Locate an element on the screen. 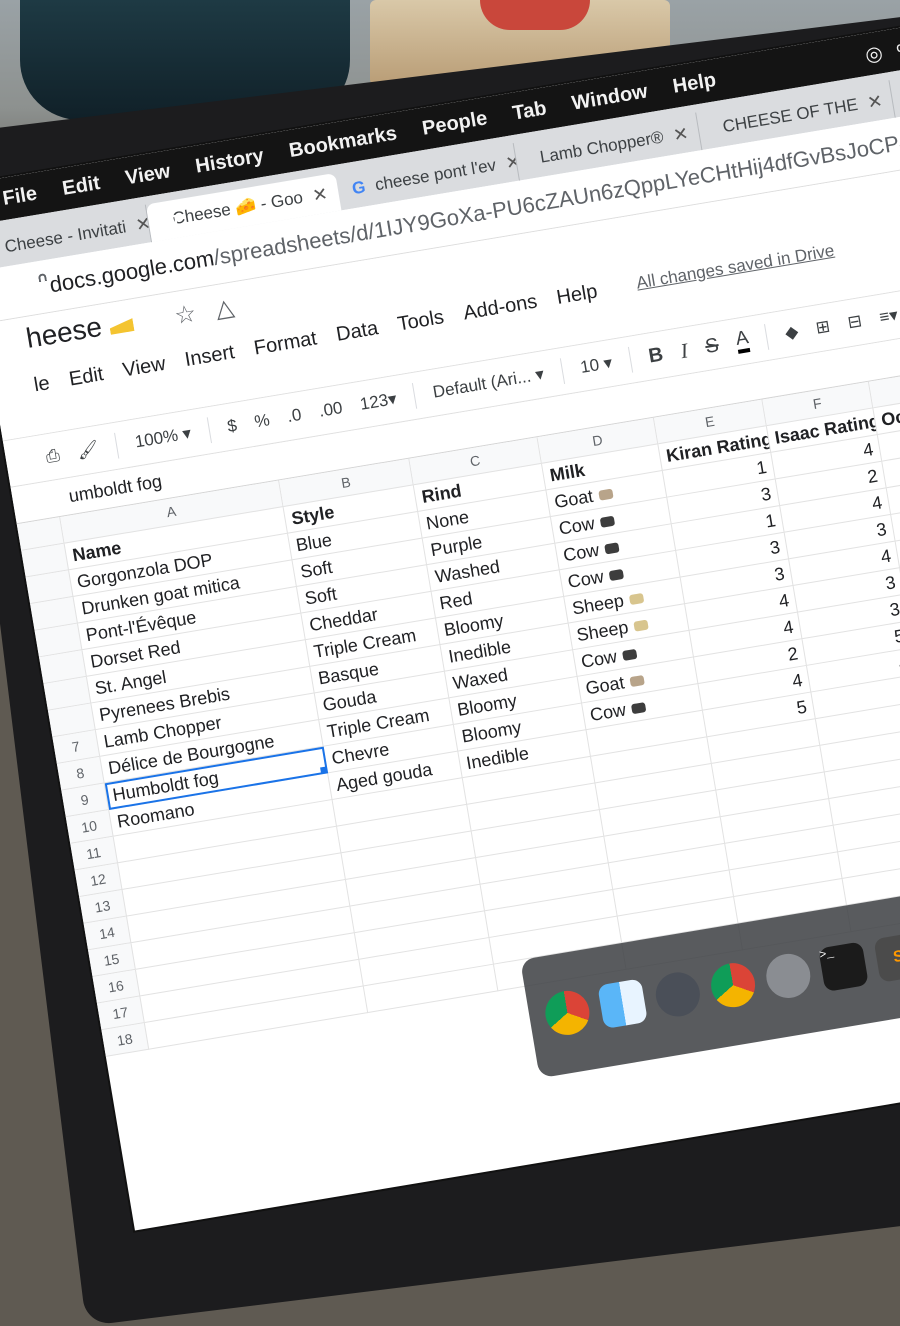 The width and height of the screenshot is (900, 1326). strikethrough-button: S is located at coordinates (712, 346).